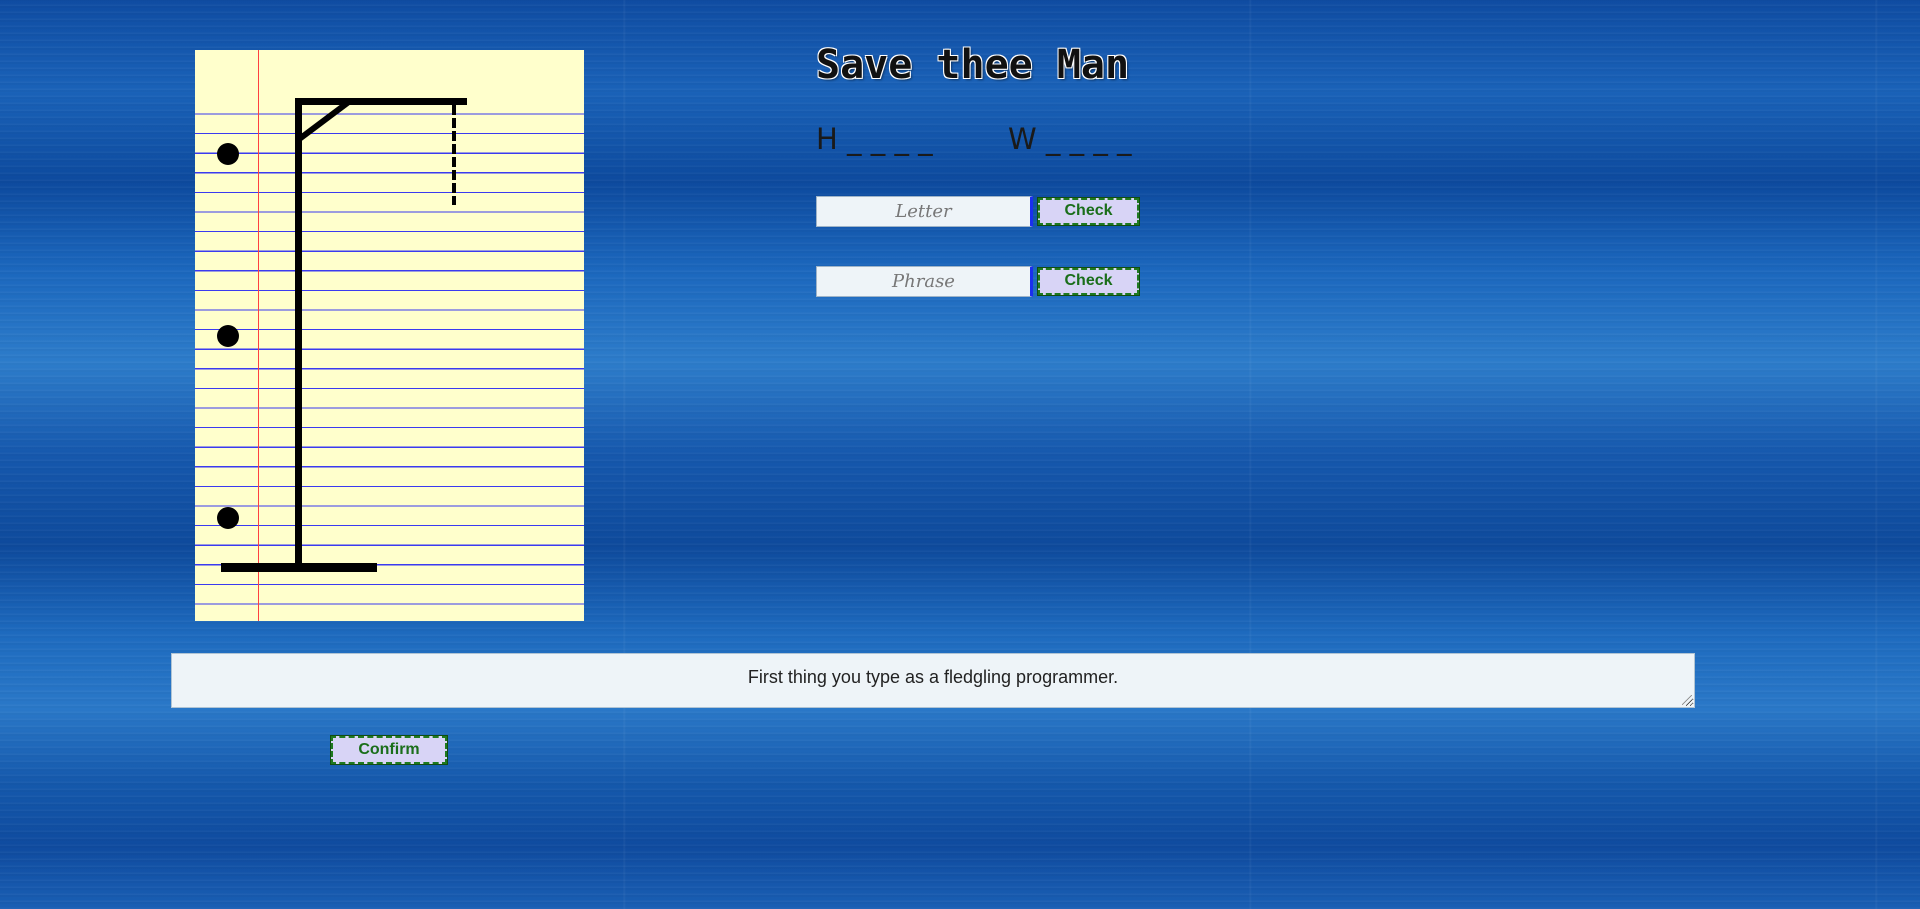  Describe the element at coordinates (389, 750) in the screenshot. I see `confirm-button: Confirm` at that location.